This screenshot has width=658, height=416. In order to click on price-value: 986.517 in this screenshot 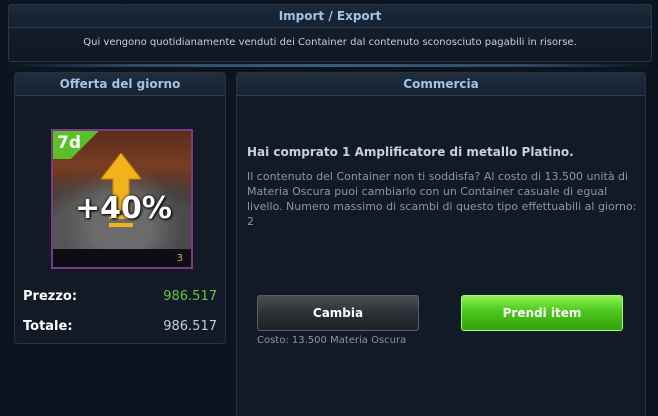, I will do `click(190, 296)`.